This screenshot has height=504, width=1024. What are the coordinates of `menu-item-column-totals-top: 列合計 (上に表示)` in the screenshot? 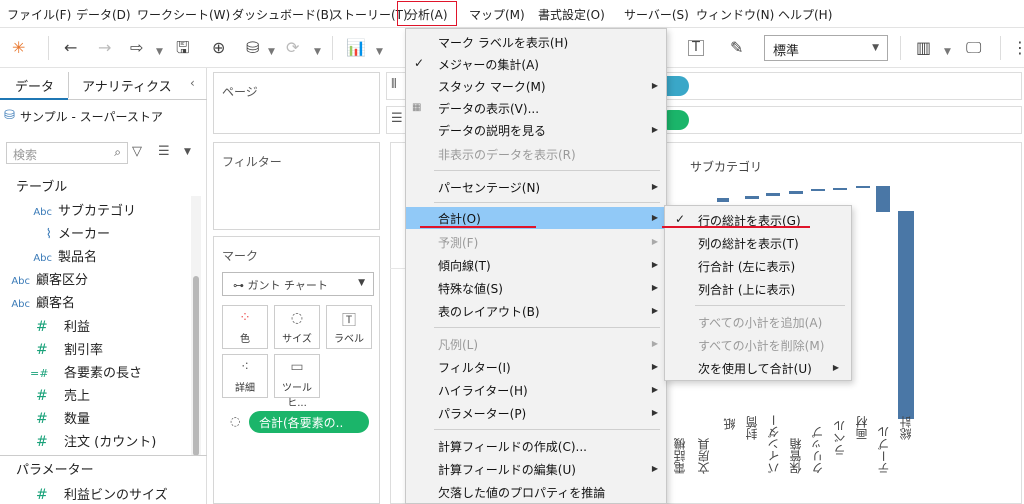 It's located at (758, 289).